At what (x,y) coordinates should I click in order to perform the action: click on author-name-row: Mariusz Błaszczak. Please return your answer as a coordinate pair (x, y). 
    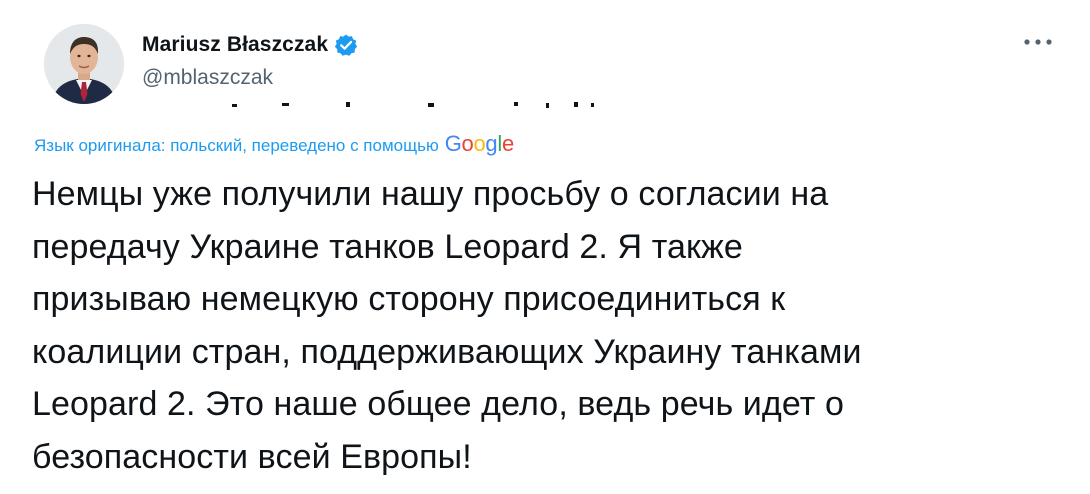
    Looking at the image, I should click on (250, 45).